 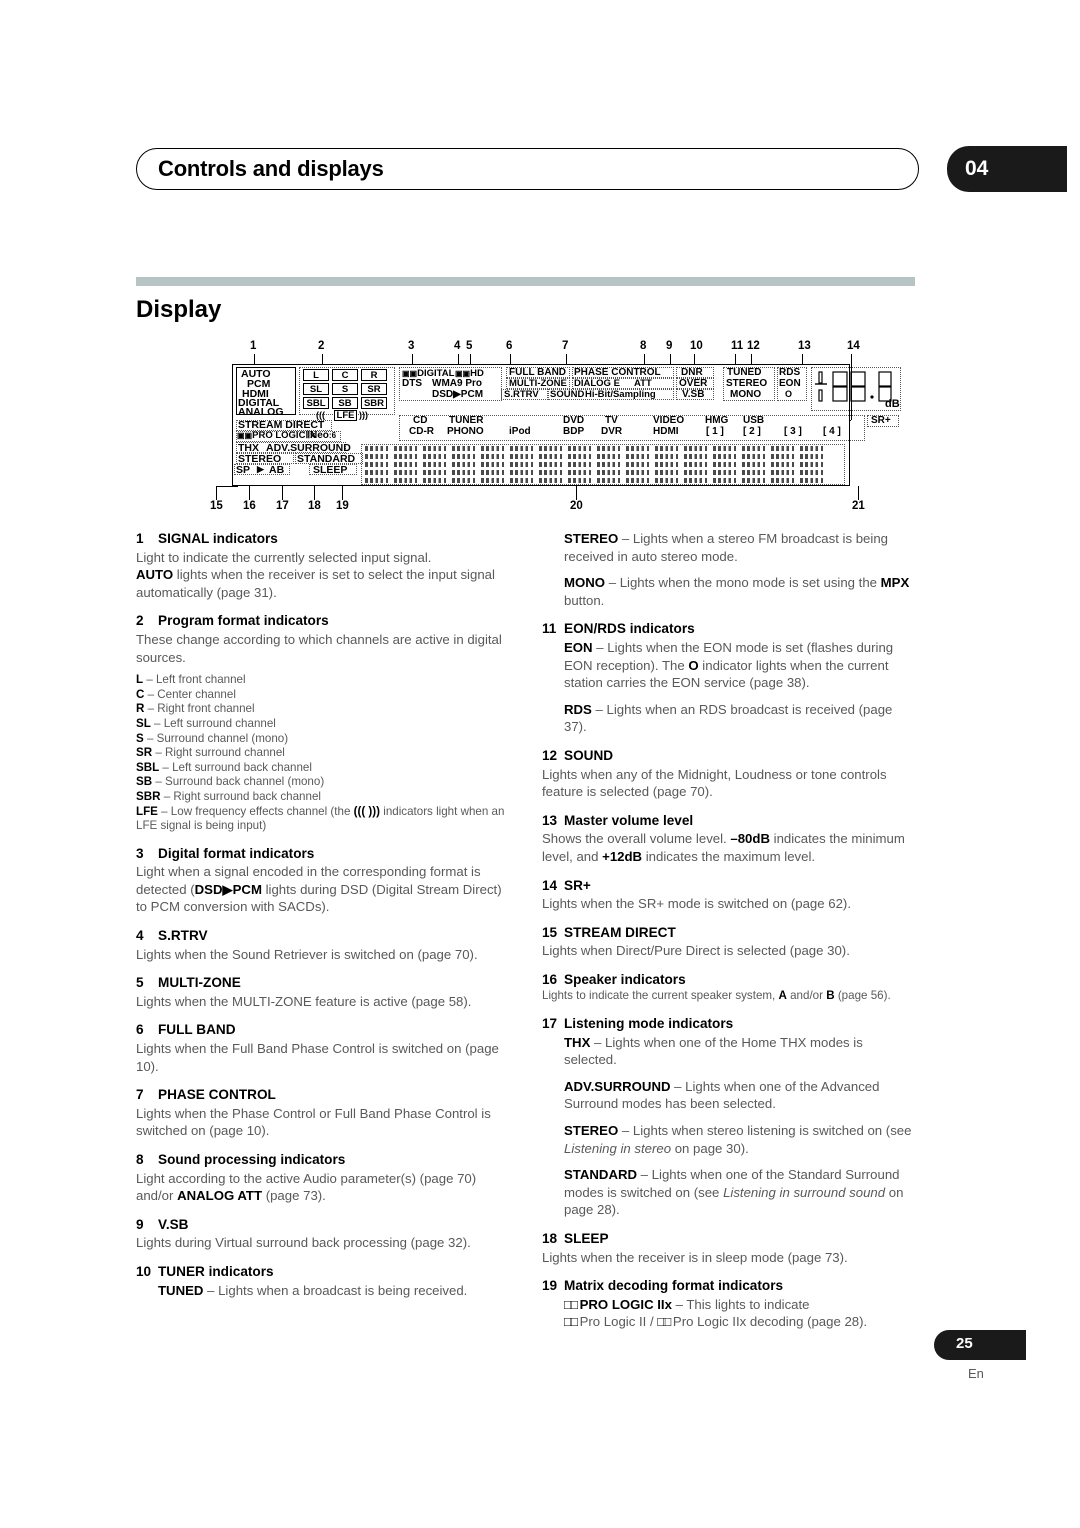 I want to click on item-19-heading: 19 Matrix decoding format indicators, so click(x=728, y=1286).